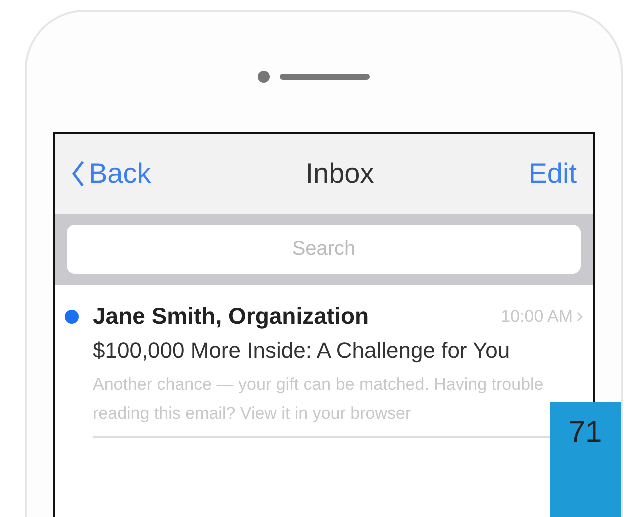  I want to click on back-button: Back, so click(111, 174).